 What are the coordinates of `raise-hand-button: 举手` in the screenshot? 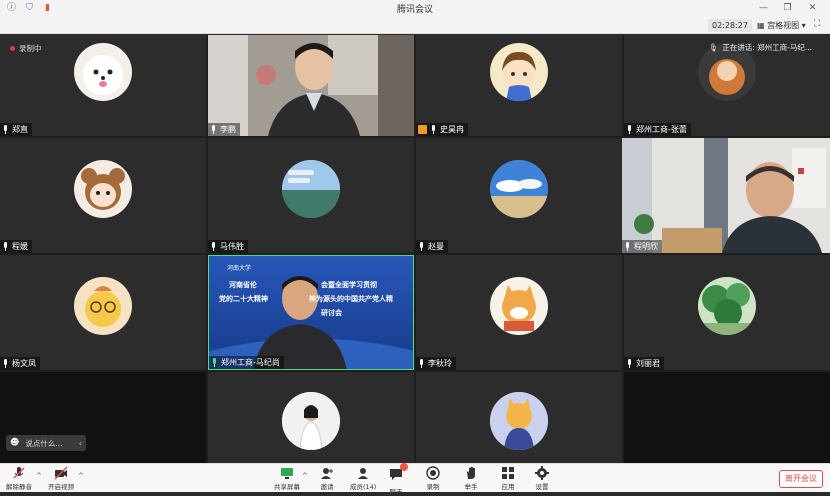 It's located at (471, 478).